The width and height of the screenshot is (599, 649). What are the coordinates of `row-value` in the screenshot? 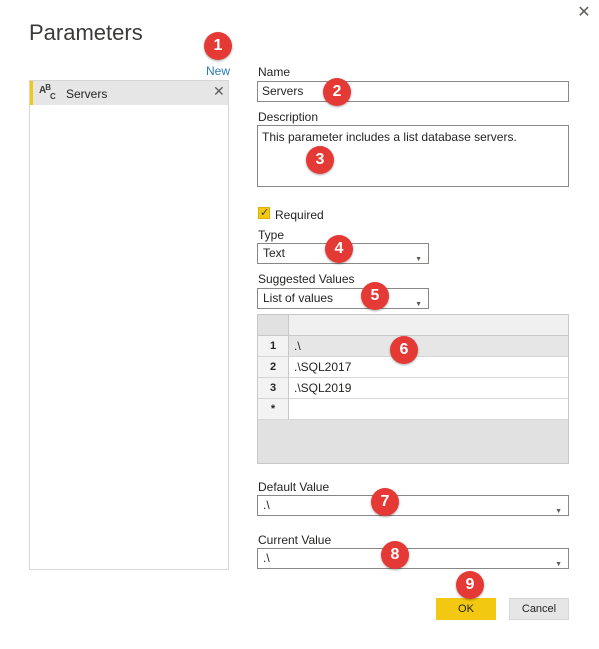 It's located at (428, 409).